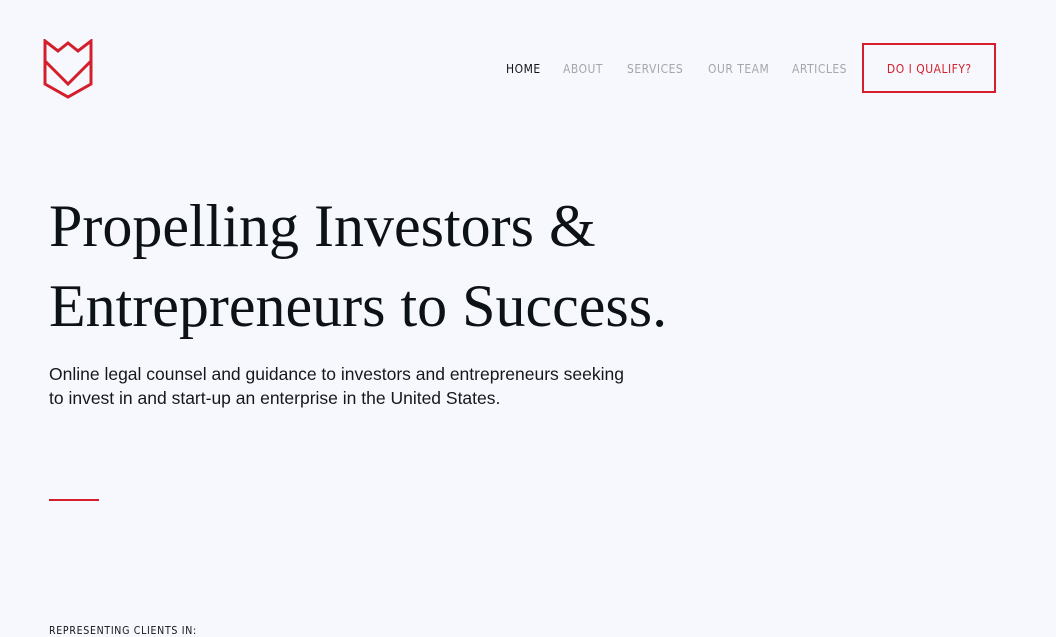  Describe the element at coordinates (738, 68) in the screenshot. I see `nav-item-our-team: OUR TEAM` at that location.